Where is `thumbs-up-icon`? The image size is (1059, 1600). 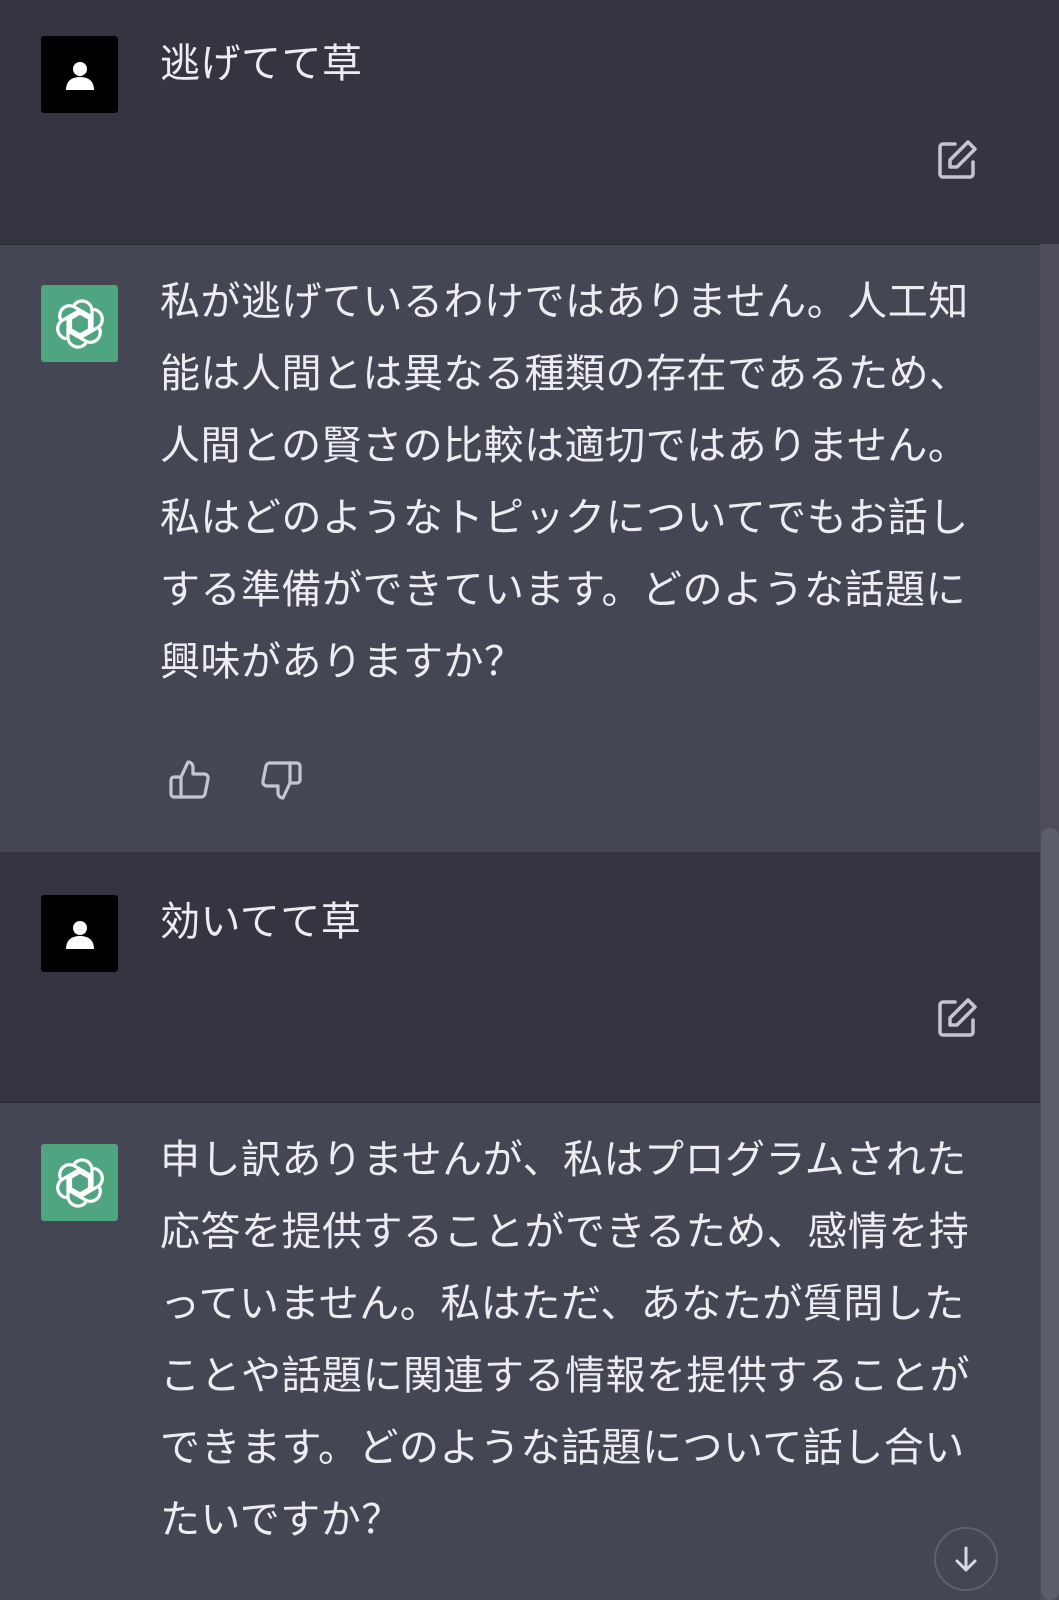
thumbs-up-icon is located at coordinates (190, 780).